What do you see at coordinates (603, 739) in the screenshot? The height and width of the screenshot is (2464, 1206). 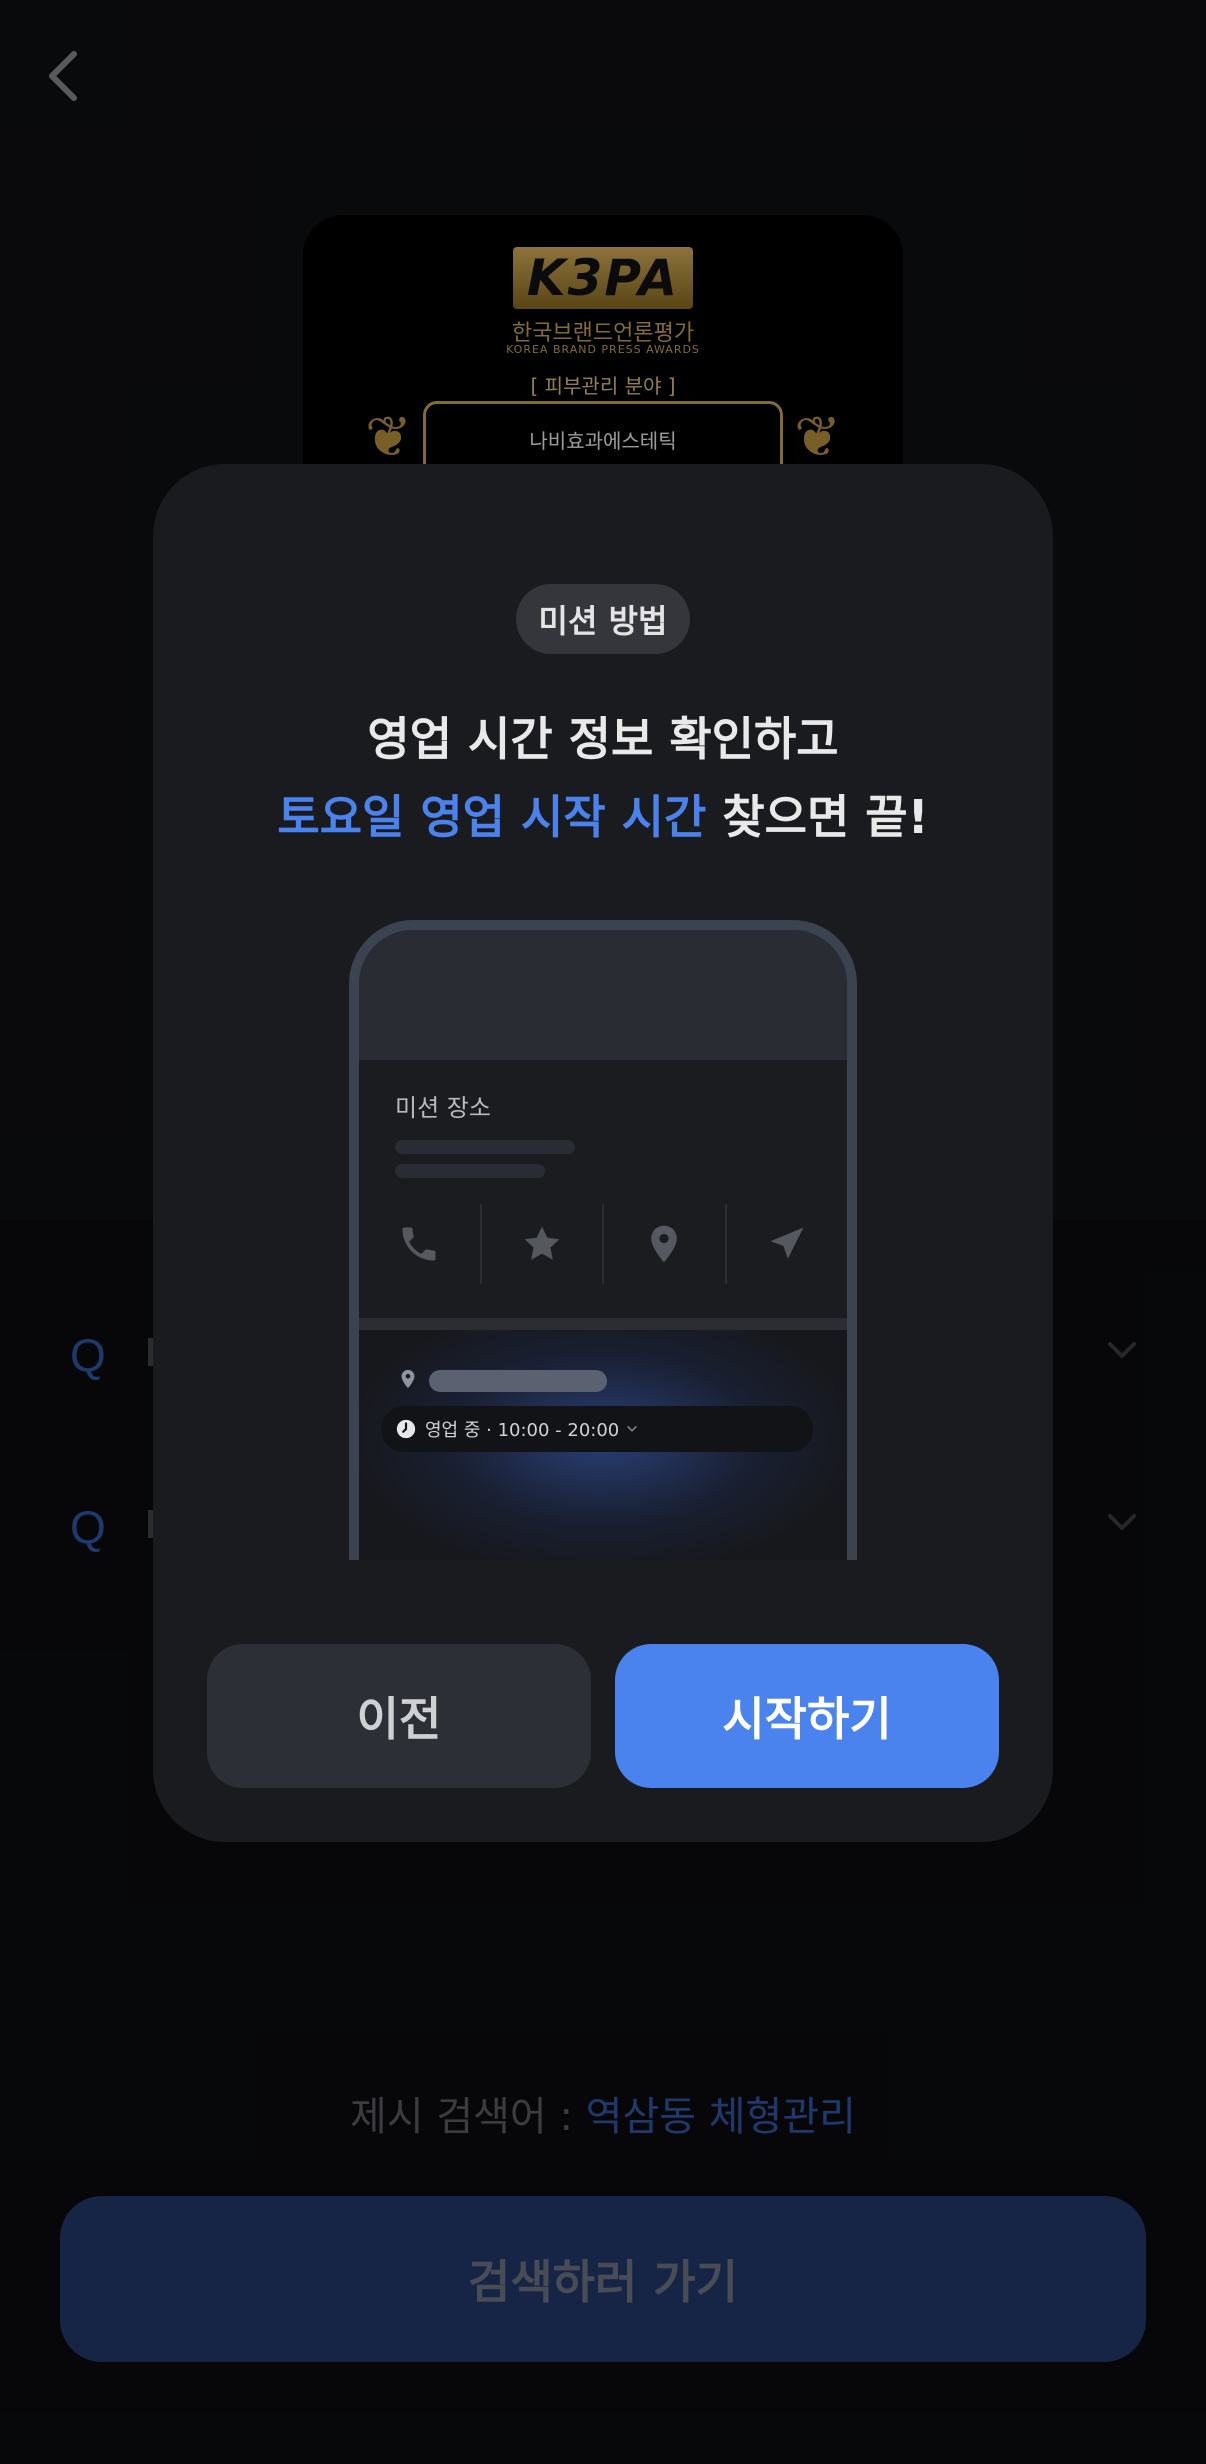 I see `headline-line1: 영업 시간 정보 확인하고` at bounding box center [603, 739].